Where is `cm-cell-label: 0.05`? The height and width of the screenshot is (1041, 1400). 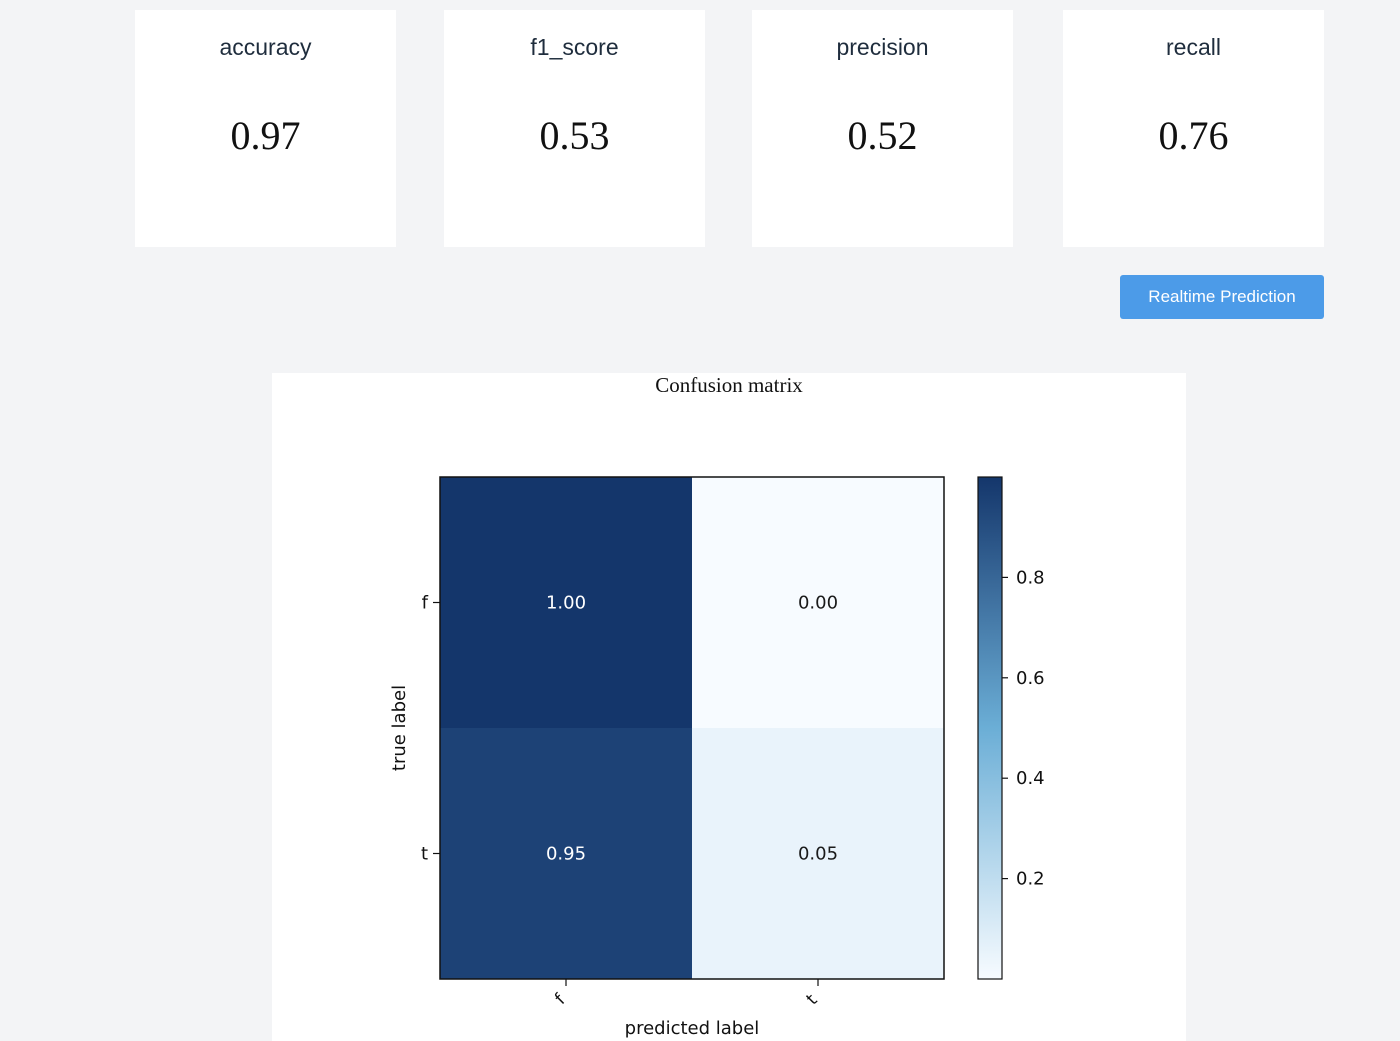
cm-cell-label: 0.05 is located at coordinates (818, 854).